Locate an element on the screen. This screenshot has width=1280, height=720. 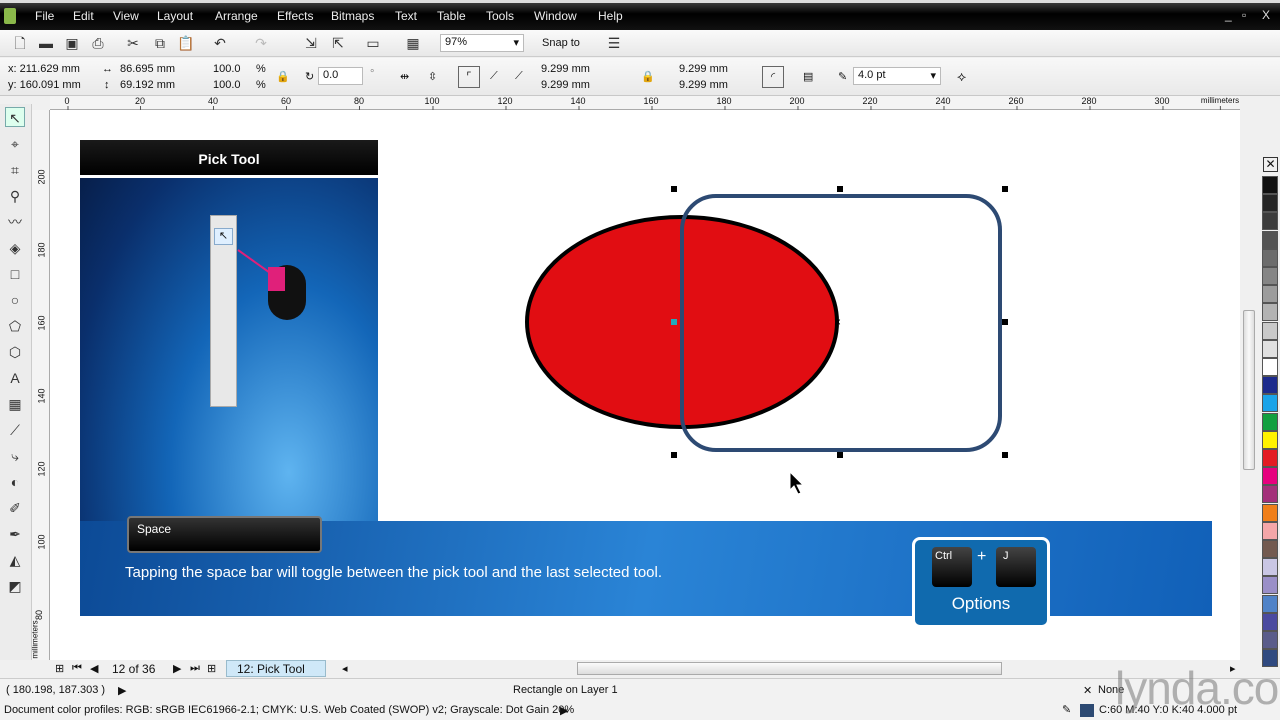
save-icon: ▣ is located at coordinates (72, 43).